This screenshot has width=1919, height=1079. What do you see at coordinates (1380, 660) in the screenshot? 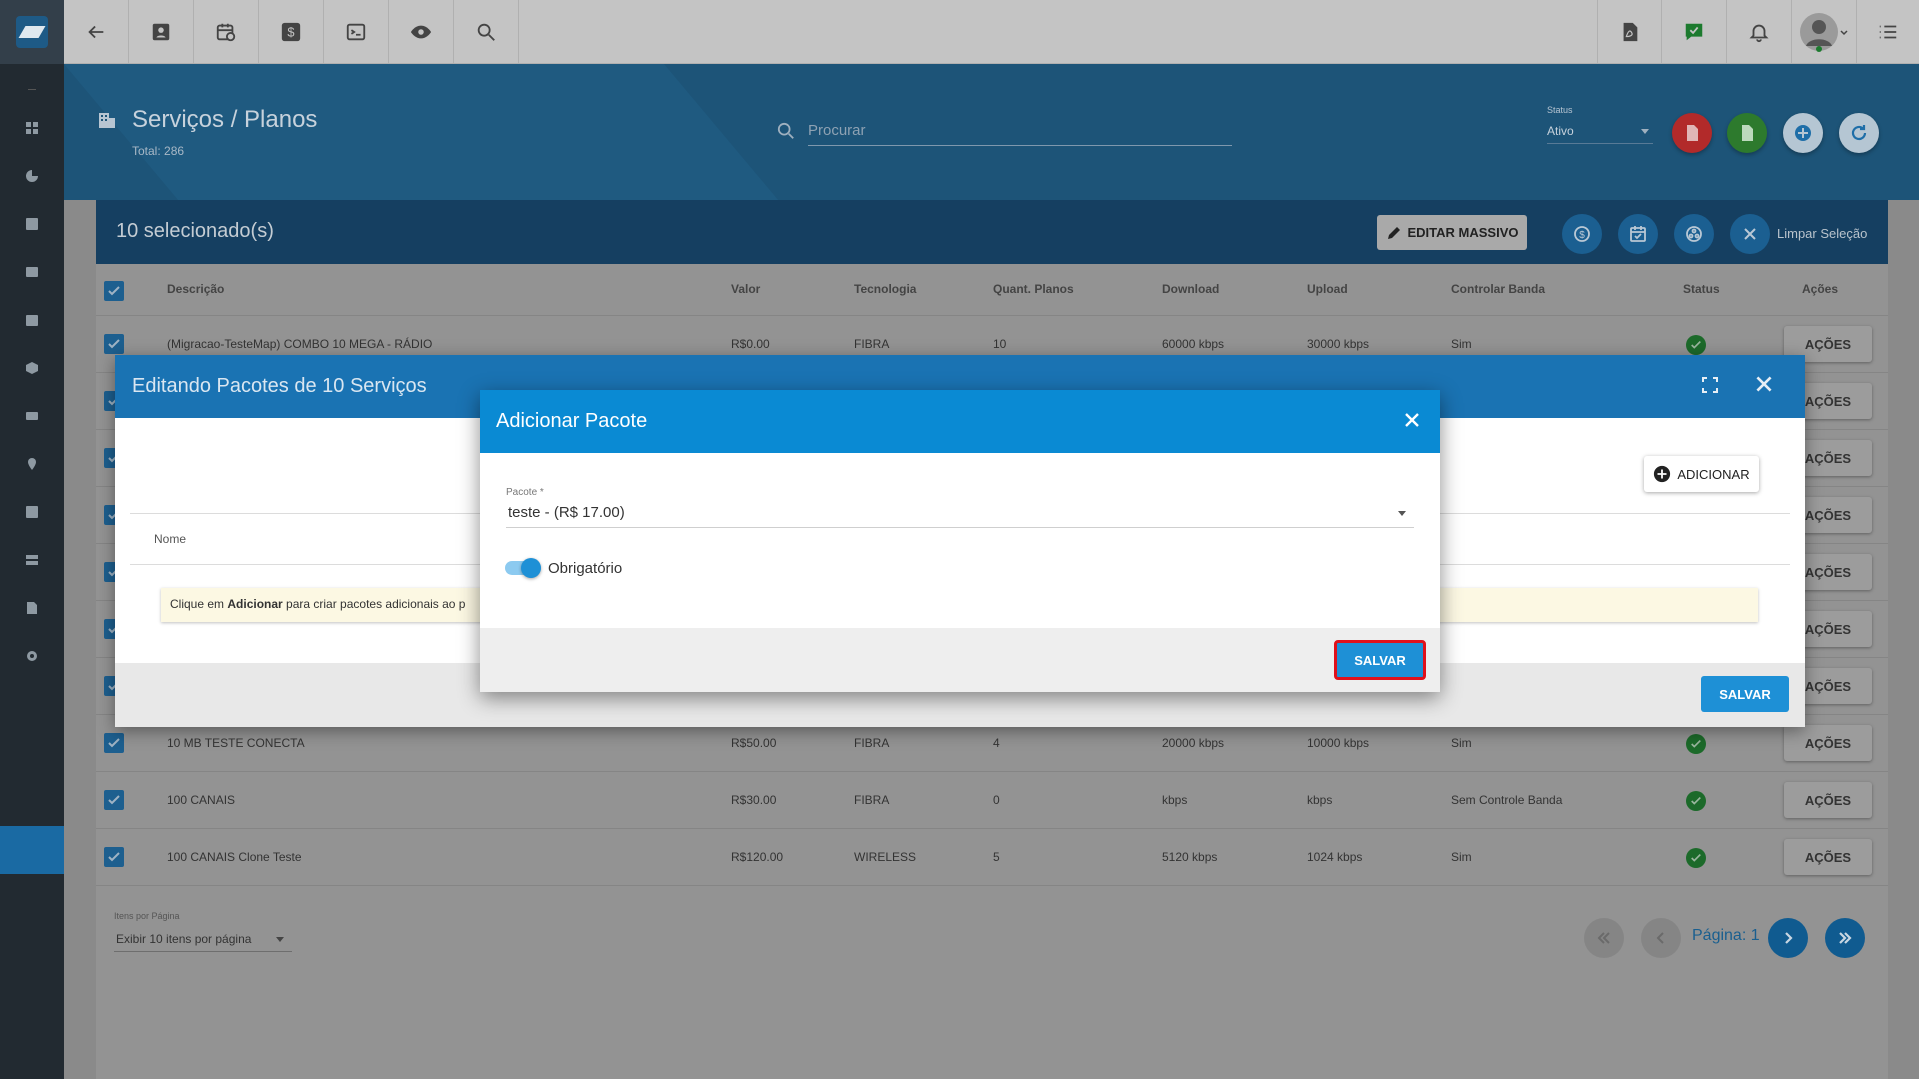
I see `save-package-button: SALVAR` at bounding box center [1380, 660].